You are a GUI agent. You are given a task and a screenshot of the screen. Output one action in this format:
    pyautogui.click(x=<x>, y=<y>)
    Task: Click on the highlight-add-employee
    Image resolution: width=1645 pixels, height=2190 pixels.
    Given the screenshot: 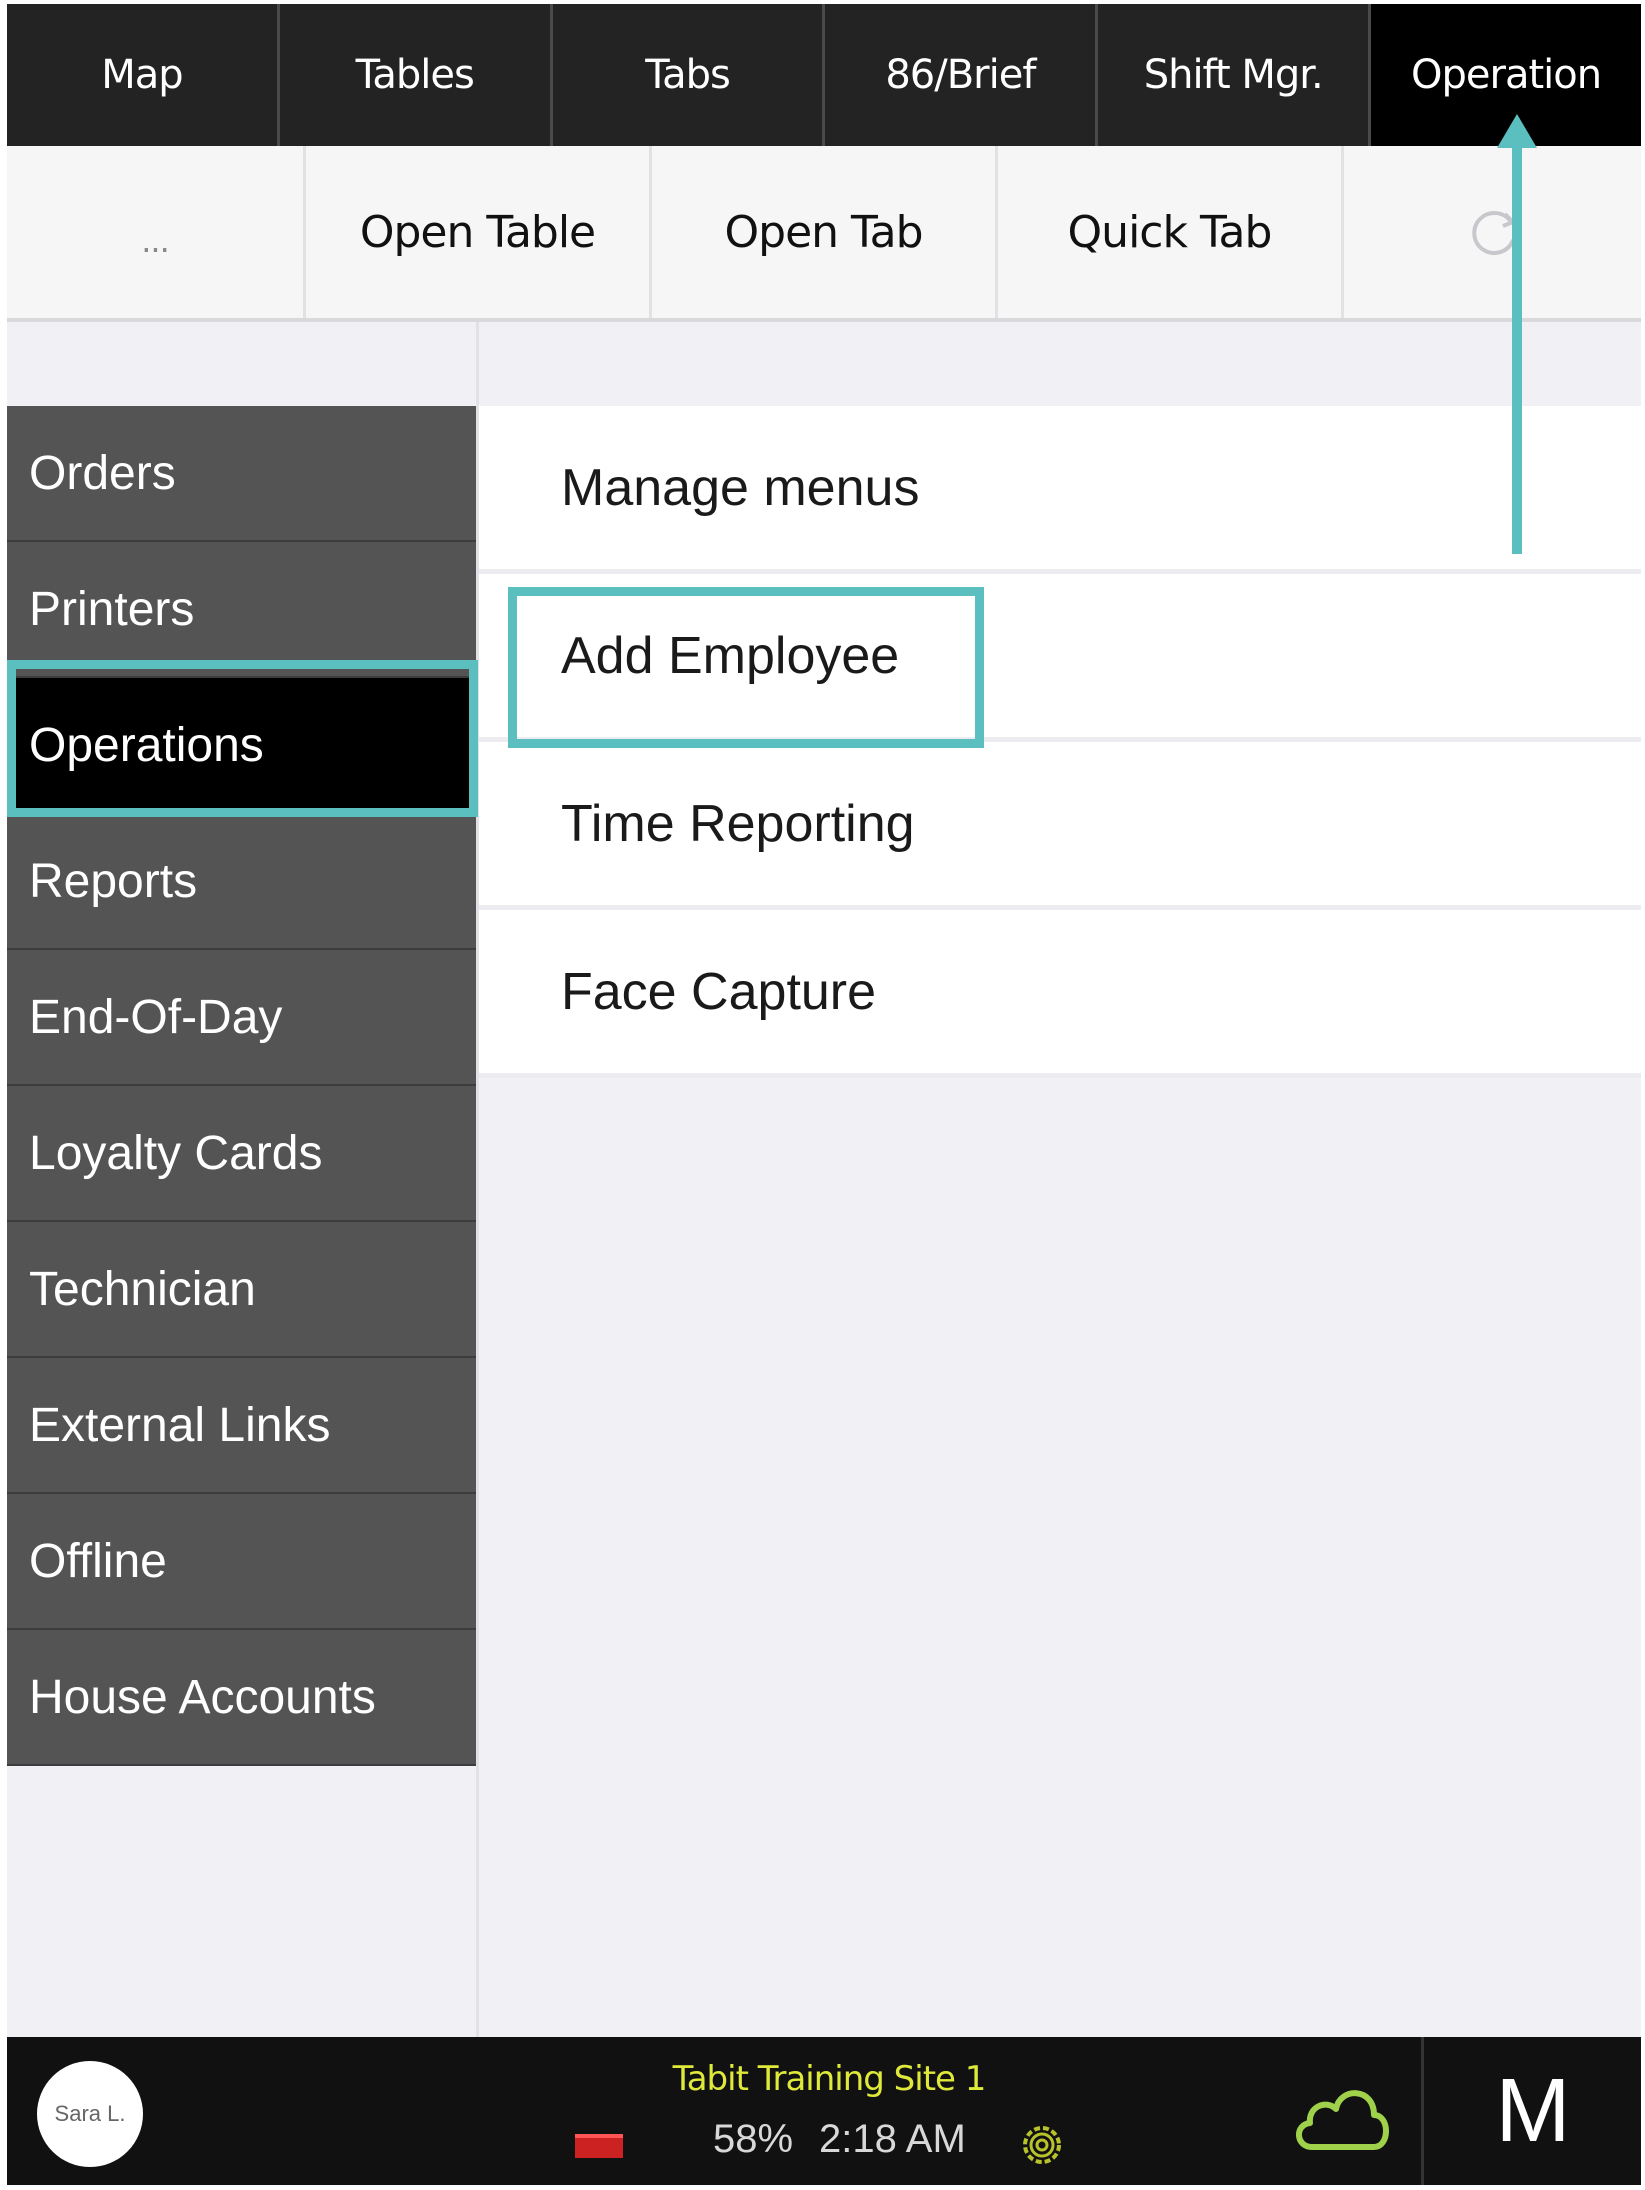 What is the action you would take?
    pyautogui.click(x=746, y=667)
    